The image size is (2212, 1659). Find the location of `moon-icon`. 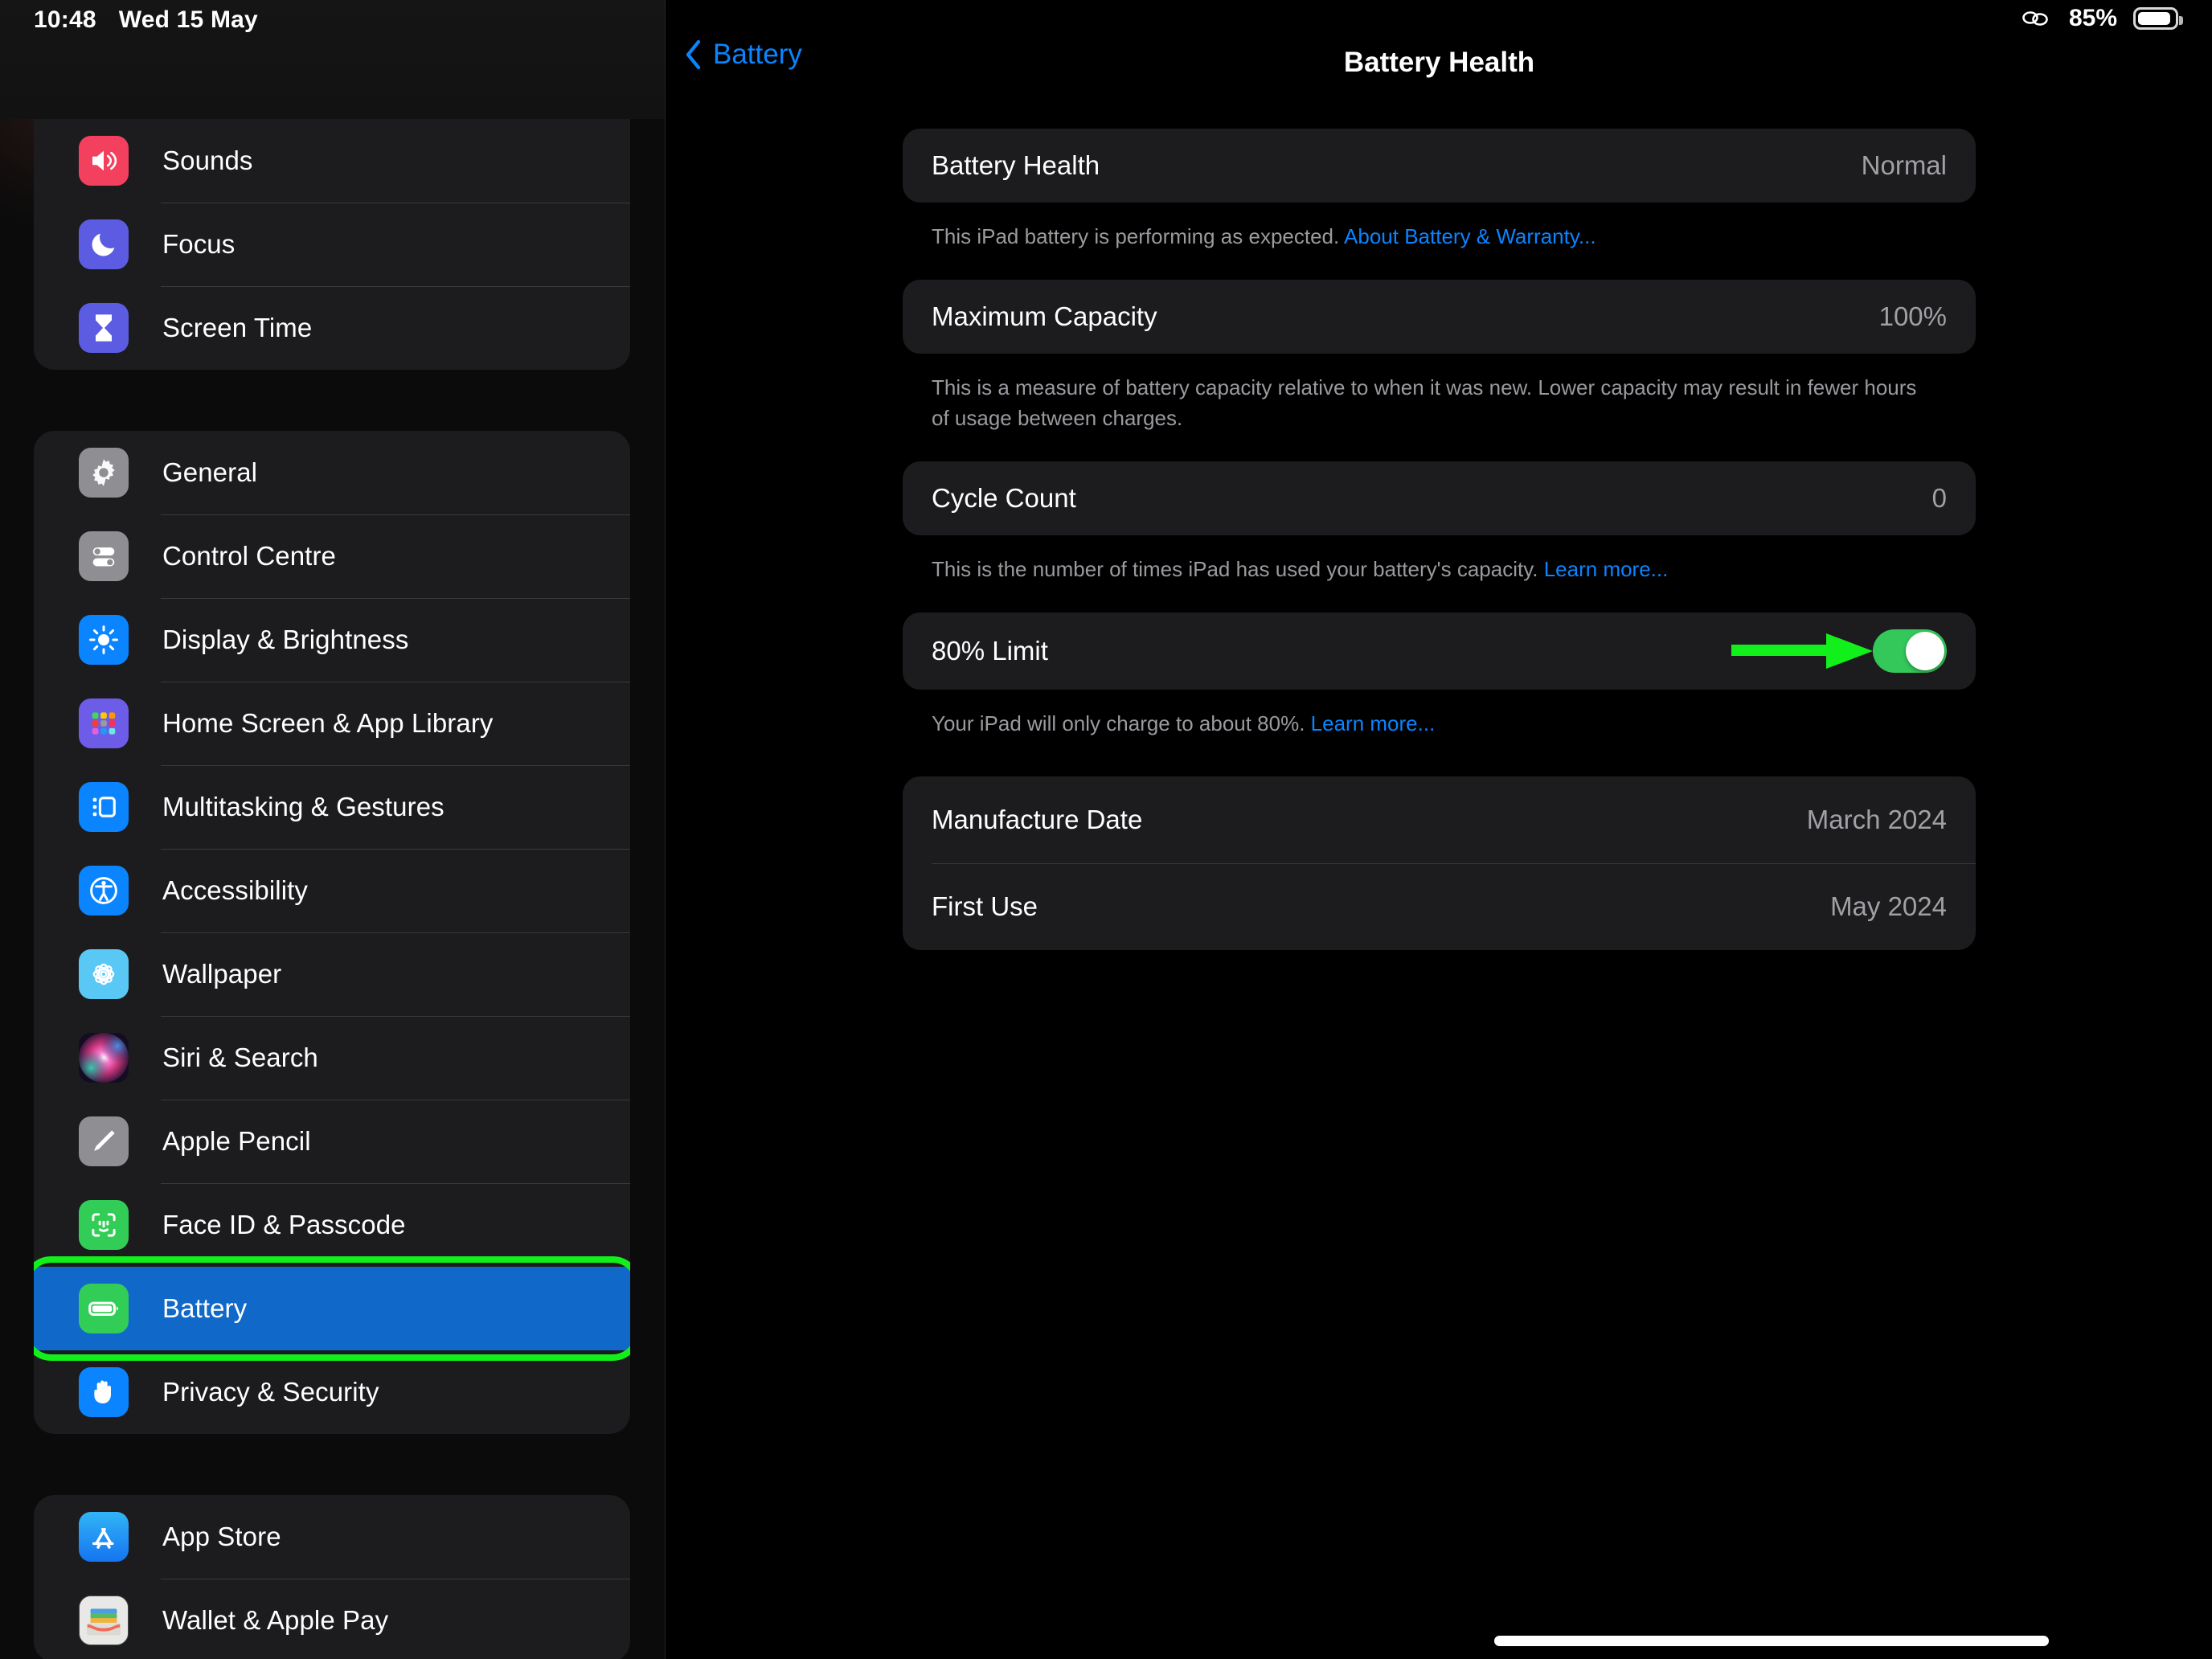

moon-icon is located at coordinates (104, 244).